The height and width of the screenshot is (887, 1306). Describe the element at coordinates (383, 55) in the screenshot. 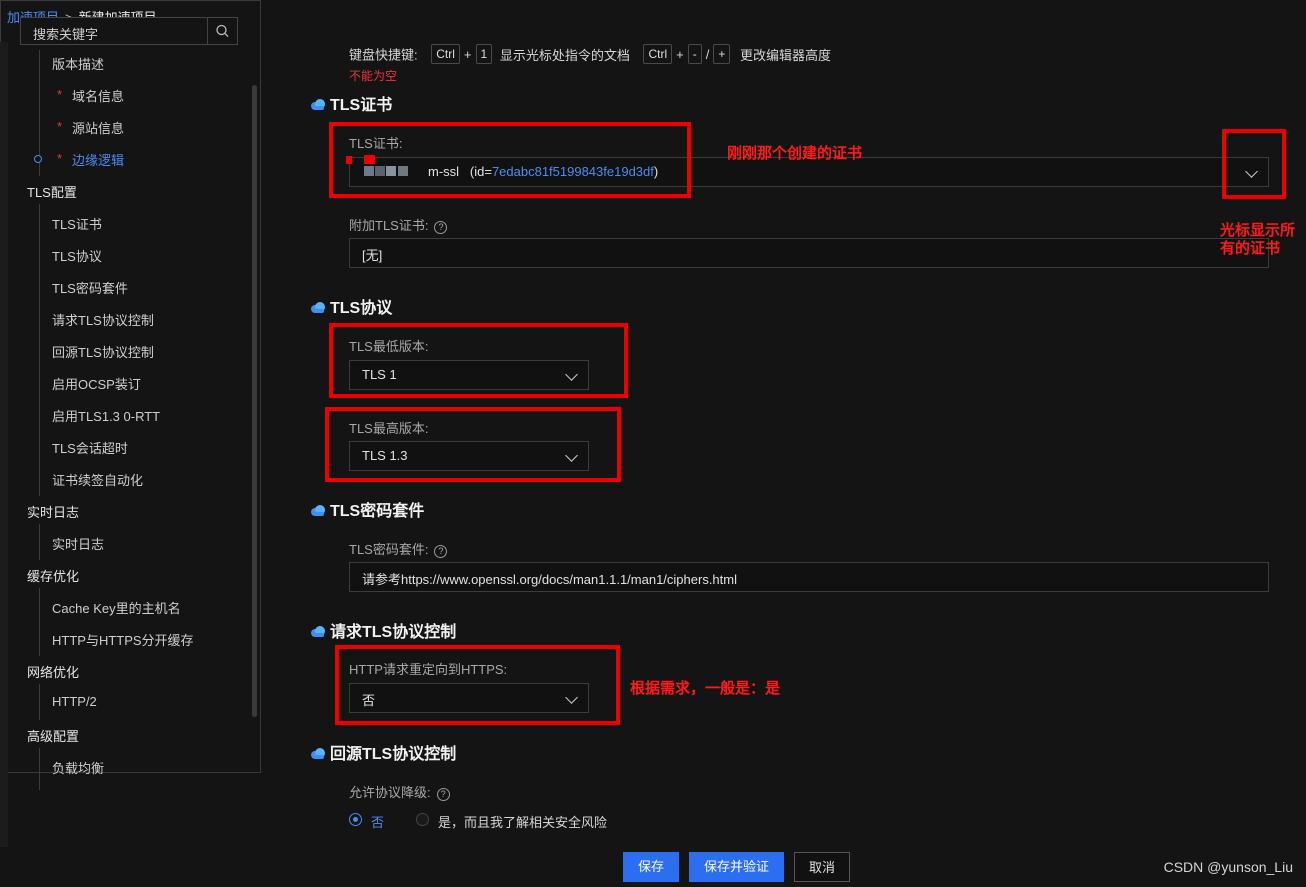

I see `hint-prefix: 键盘快捷键:` at that location.